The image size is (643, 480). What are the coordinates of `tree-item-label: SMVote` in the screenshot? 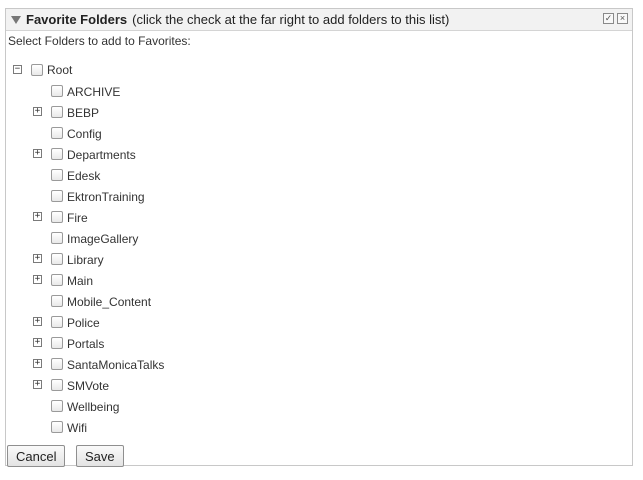 It's located at (88, 386).